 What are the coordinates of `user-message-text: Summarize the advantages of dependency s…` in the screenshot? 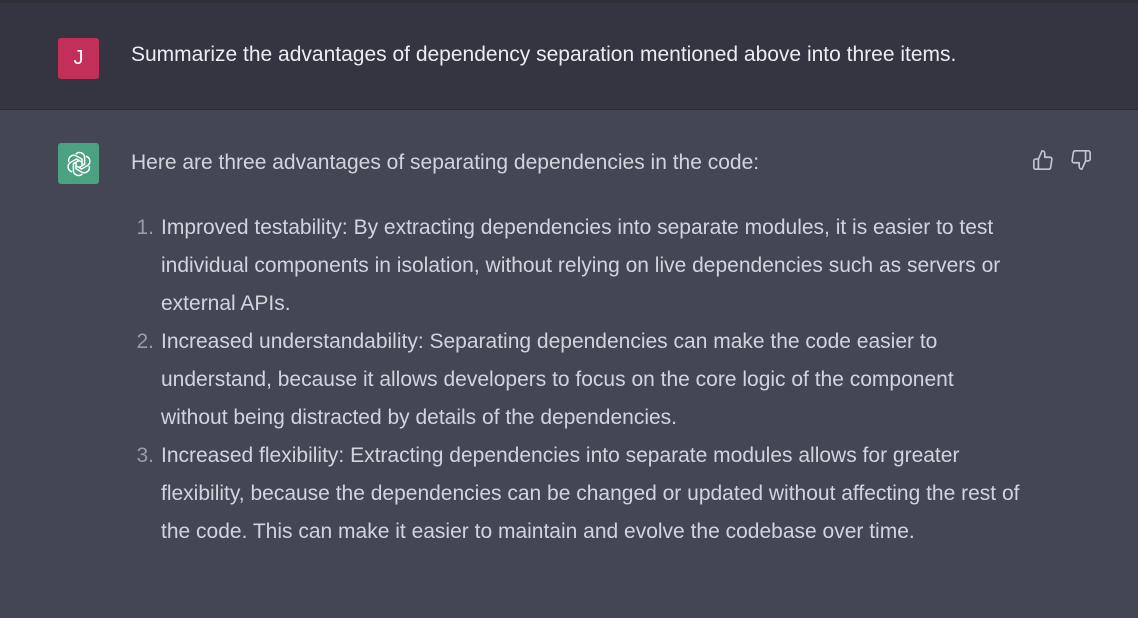 It's located at (544, 54).